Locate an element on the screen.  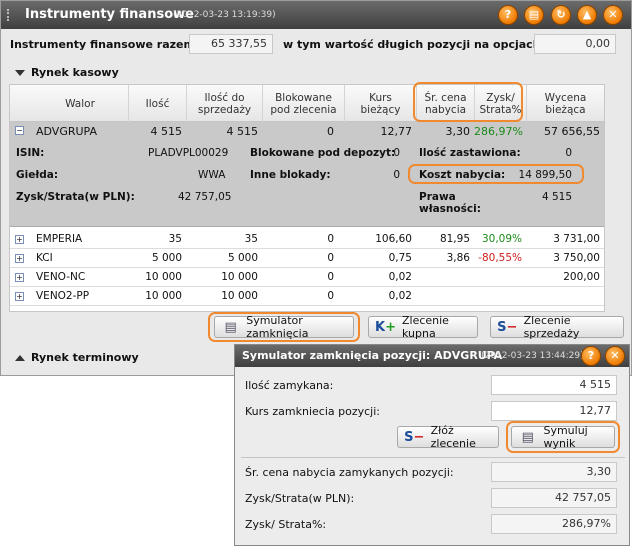
simulator-timestamp: (2012-03-23 13:44:29) is located at coordinates (532, 356).